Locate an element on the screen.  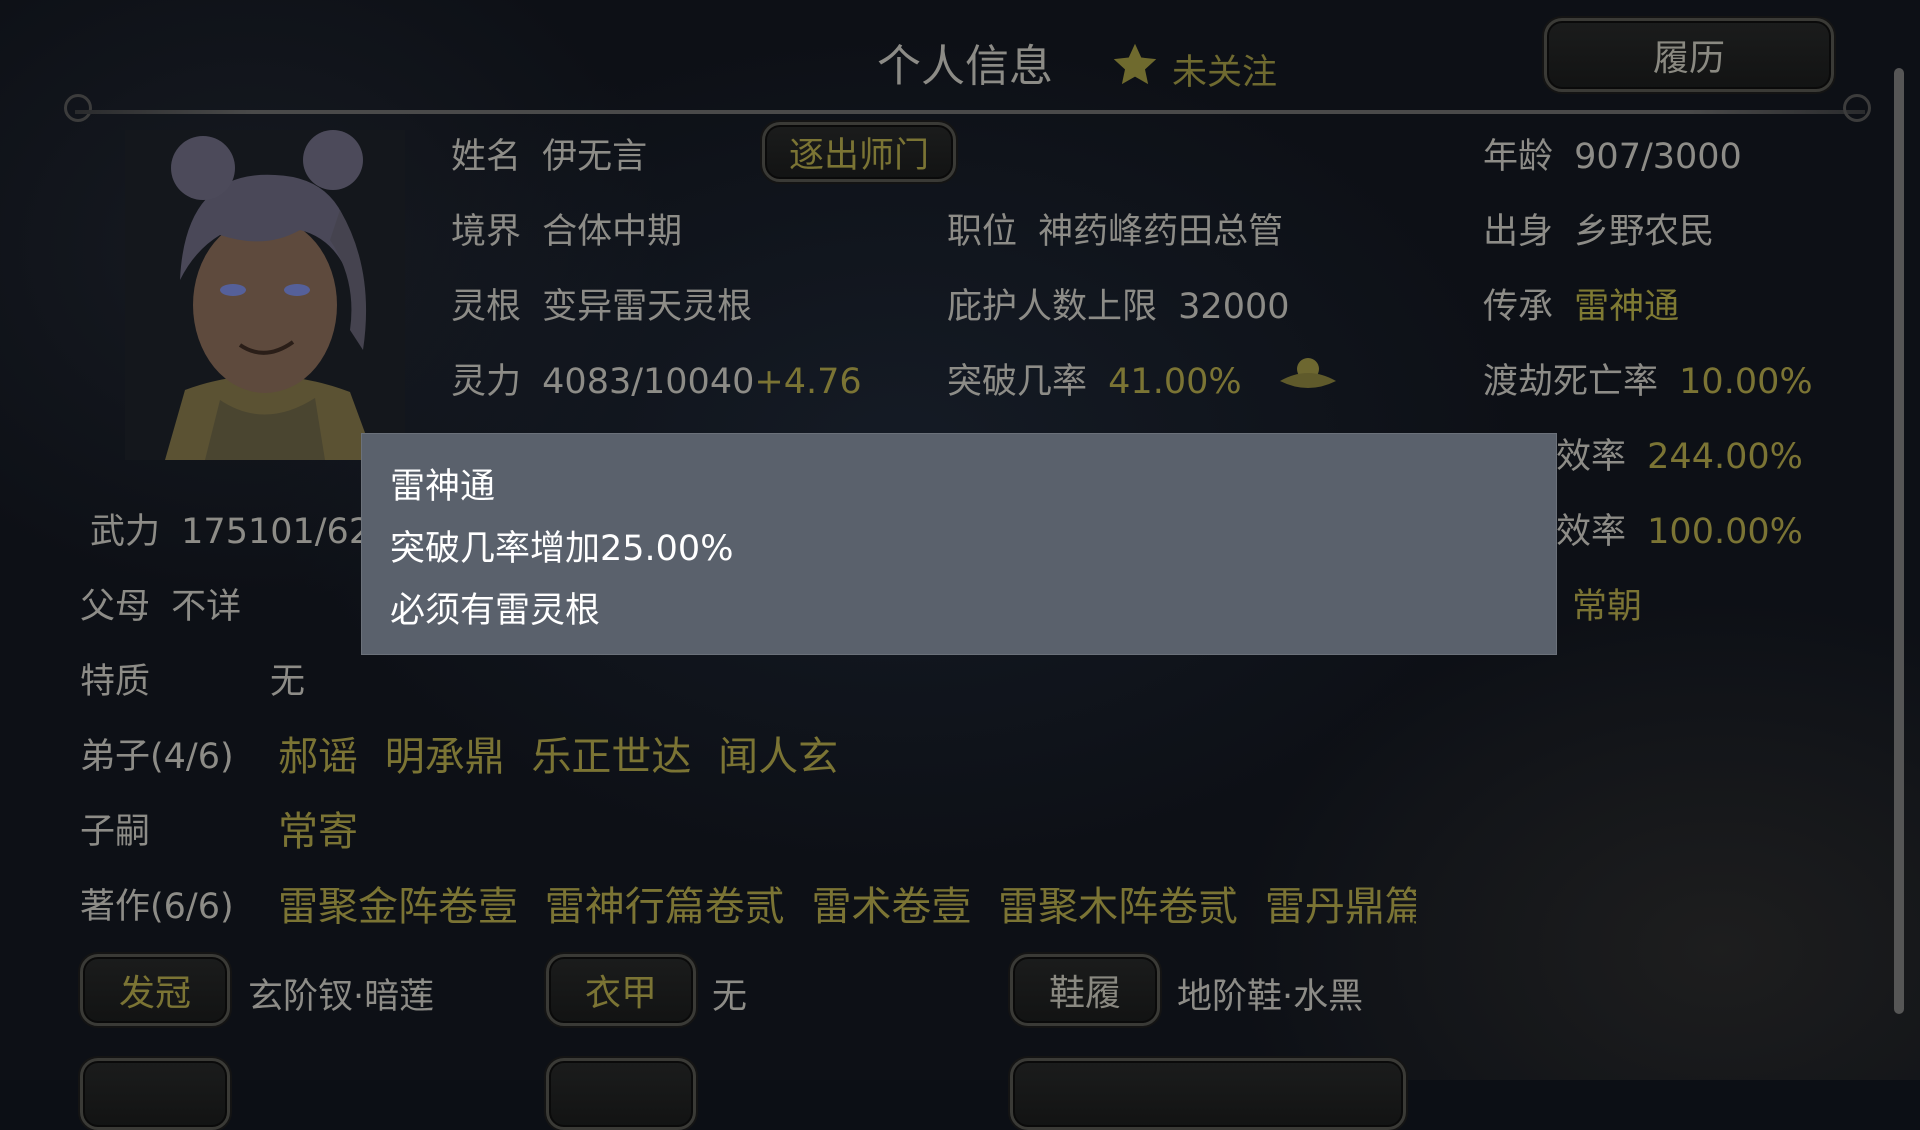
spirit-row: 灵力 4083/10040+4.76 is located at coordinates (656, 378).